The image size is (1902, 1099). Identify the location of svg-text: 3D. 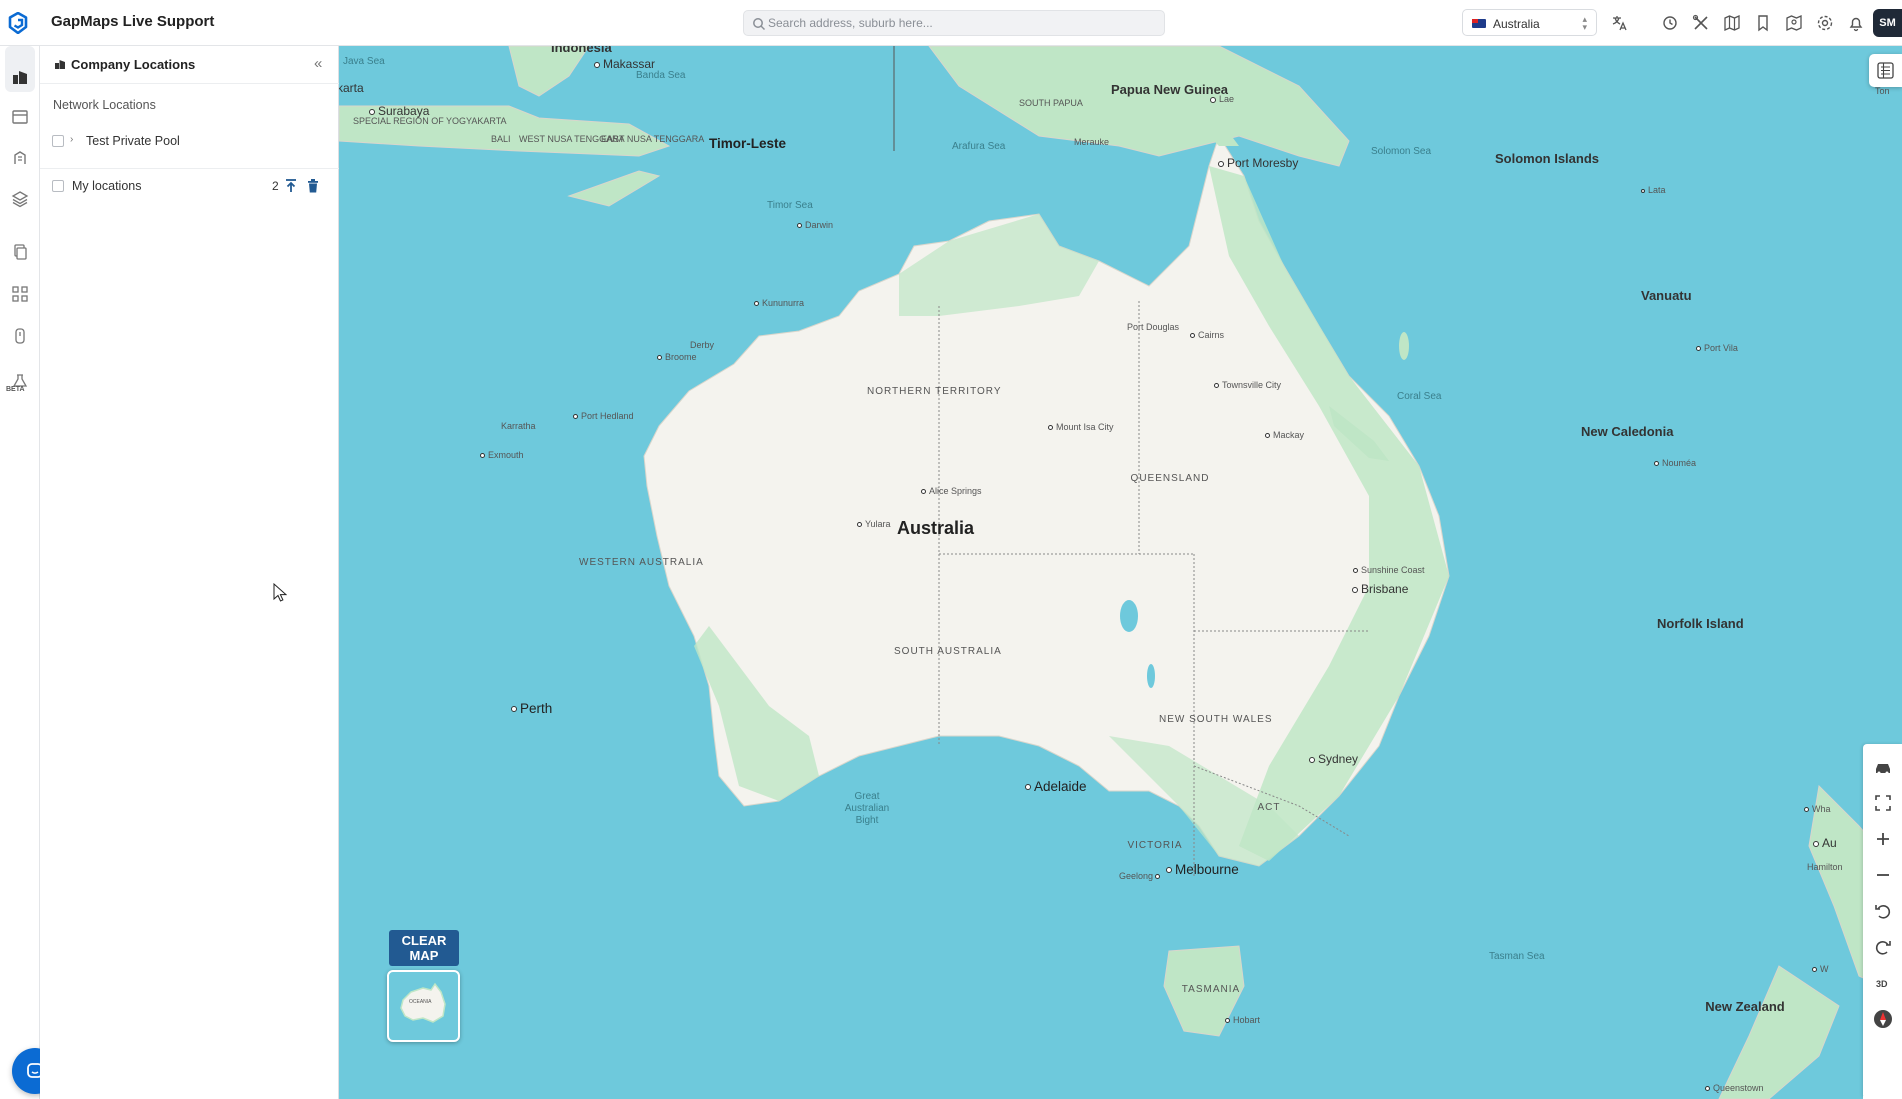
(1882, 984).